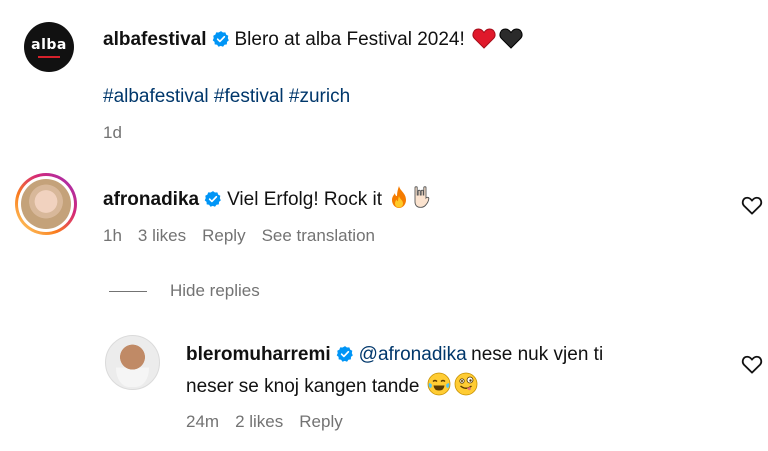 The image size is (768, 451). What do you see at coordinates (303, 386) in the screenshot?
I see `reply-text-line2: neser se knoj kangen tande` at bounding box center [303, 386].